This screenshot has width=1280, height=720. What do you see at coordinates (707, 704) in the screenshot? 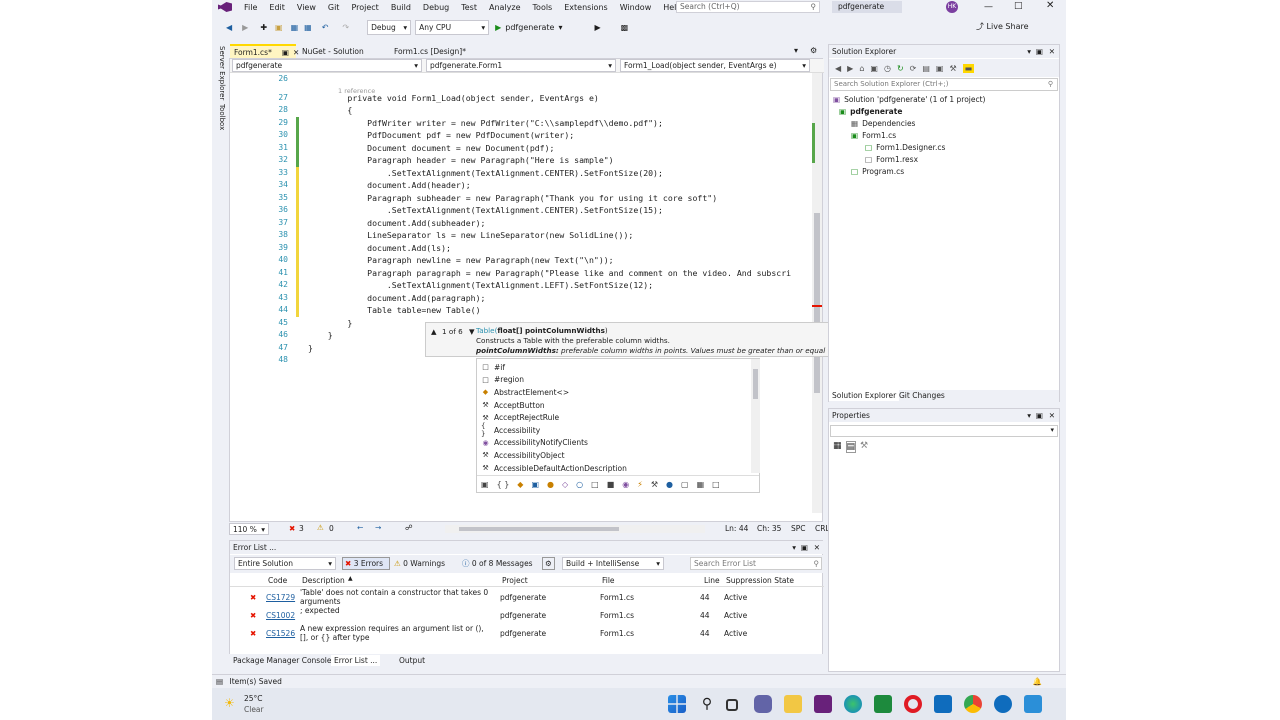
I see `search-icon: ⚲` at bounding box center [707, 704].